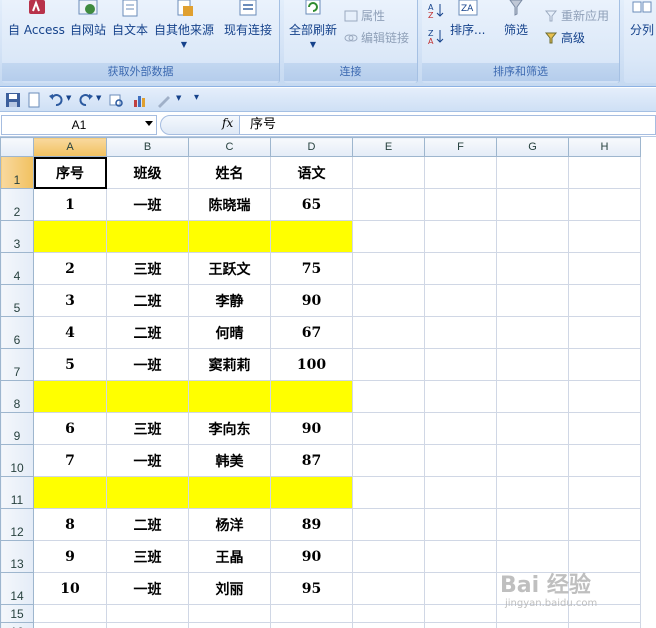 The height and width of the screenshot is (628, 656). Describe the element at coordinates (460, 625) in the screenshot. I see `cell-f16` at that location.